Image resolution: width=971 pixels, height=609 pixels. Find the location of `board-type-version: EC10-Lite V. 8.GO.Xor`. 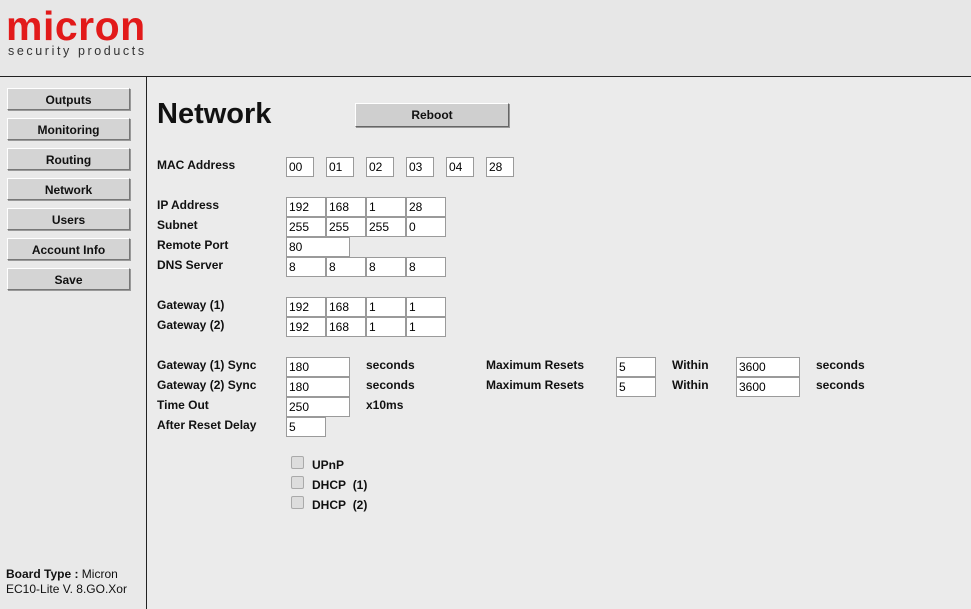

board-type-version: EC10-Lite V. 8.GO.Xor is located at coordinates (66, 589).